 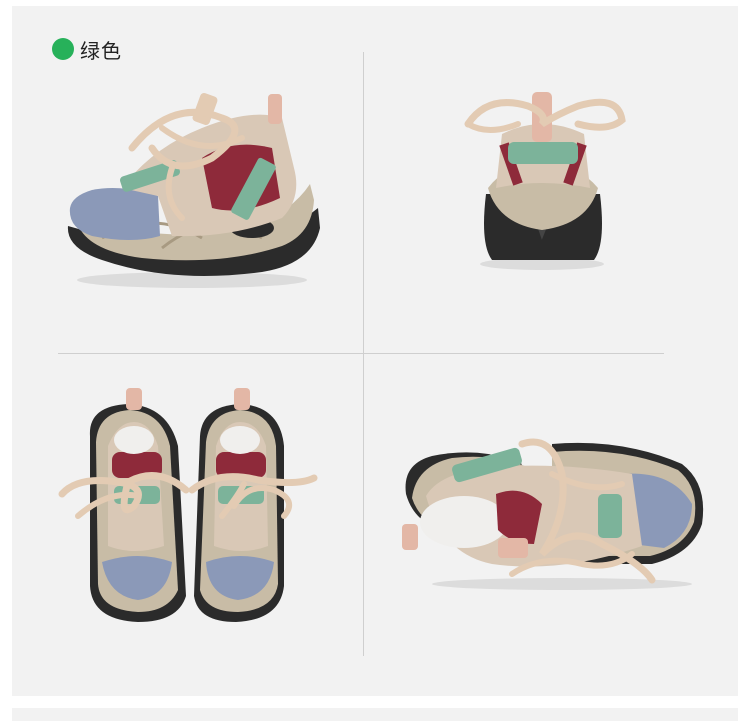 I want to click on shoe-back-view-icon, so click(x=543, y=178).